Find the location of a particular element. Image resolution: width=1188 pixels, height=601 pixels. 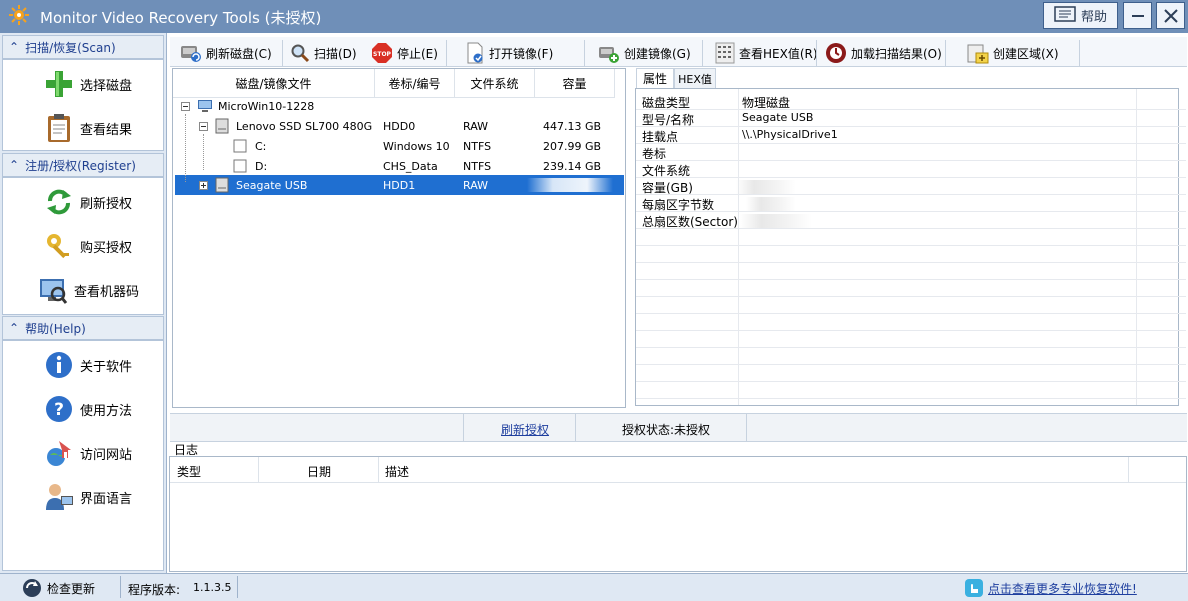

column-header-filesystem: 文件系统 is located at coordinates (495, 83).